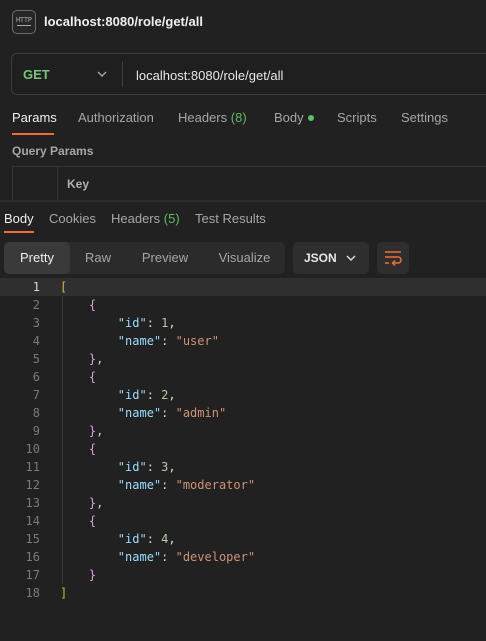 Image resolution: width=486 pixels, height=641 pixels. What do you see at coordinates (78, 184) in the screenshot?
I see `column-header-key: Key` at bounding box center [78, 184].